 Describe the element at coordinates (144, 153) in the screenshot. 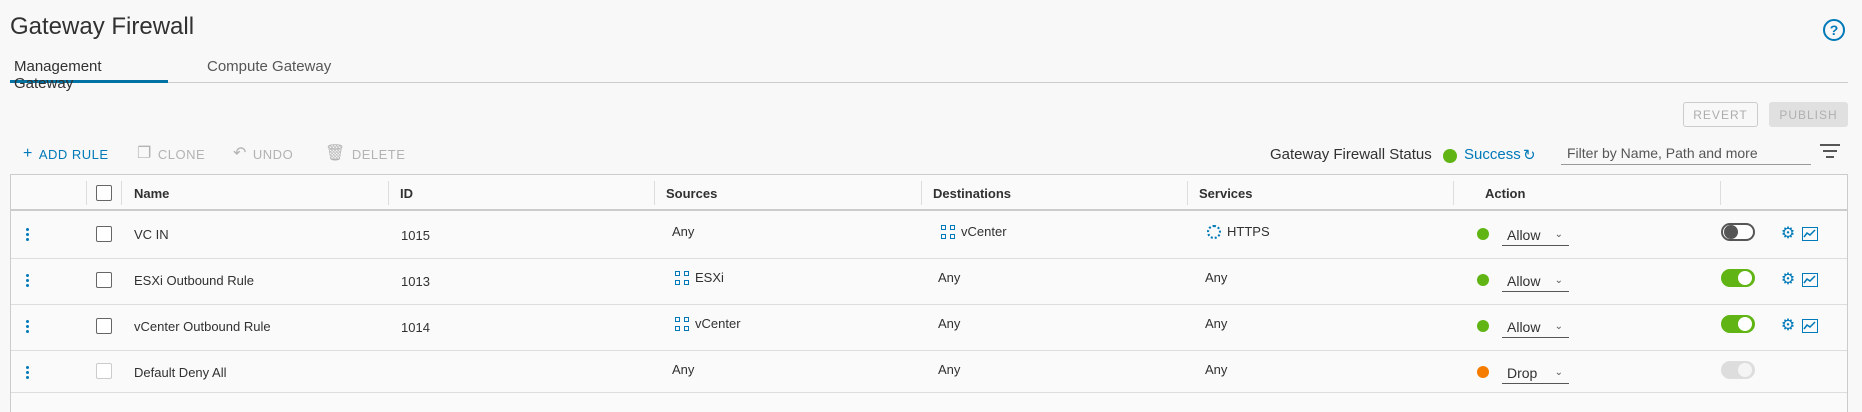

I see `copy-icon: ❐` at that location.